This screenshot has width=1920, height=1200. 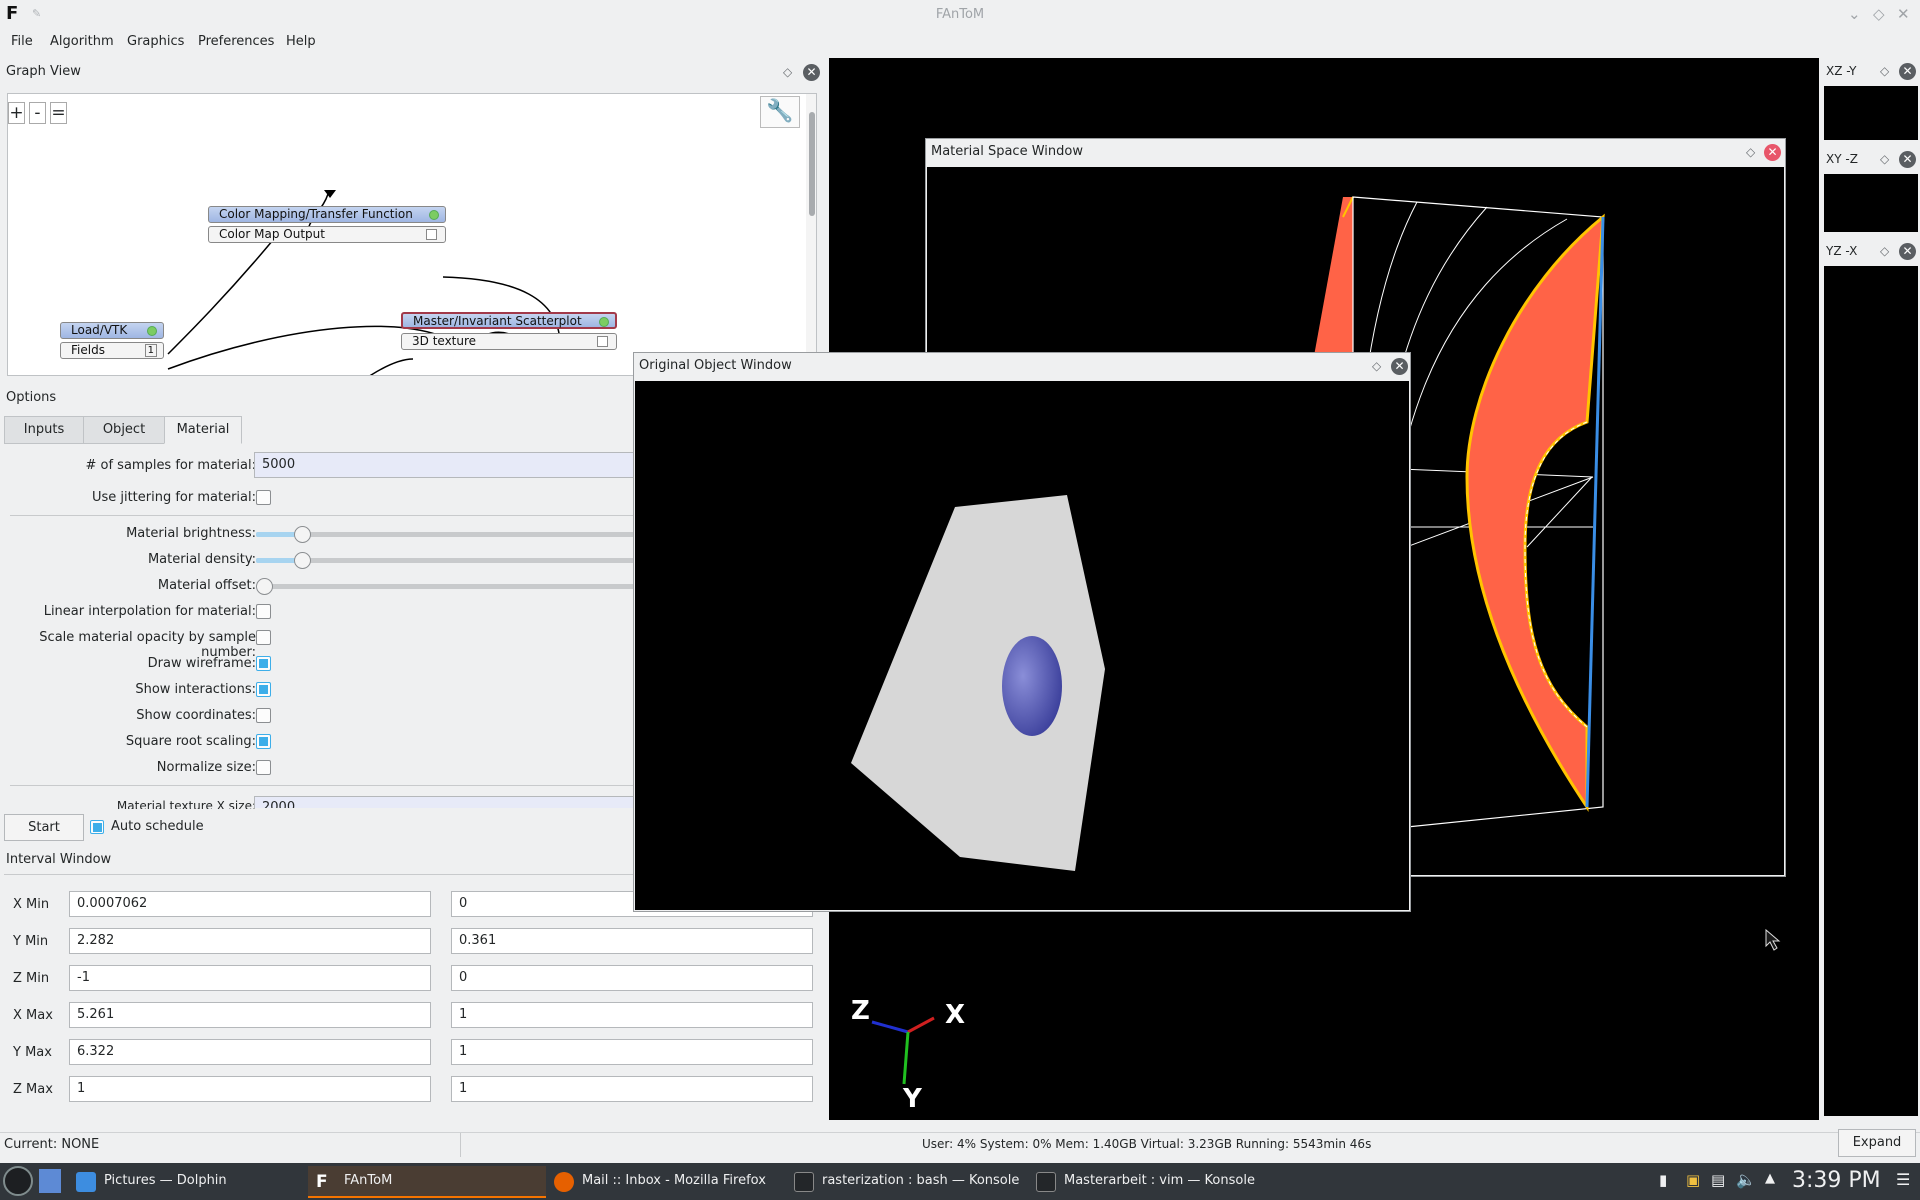 I want to click on offset-label: Material offset:, so click(x=206, y=585).